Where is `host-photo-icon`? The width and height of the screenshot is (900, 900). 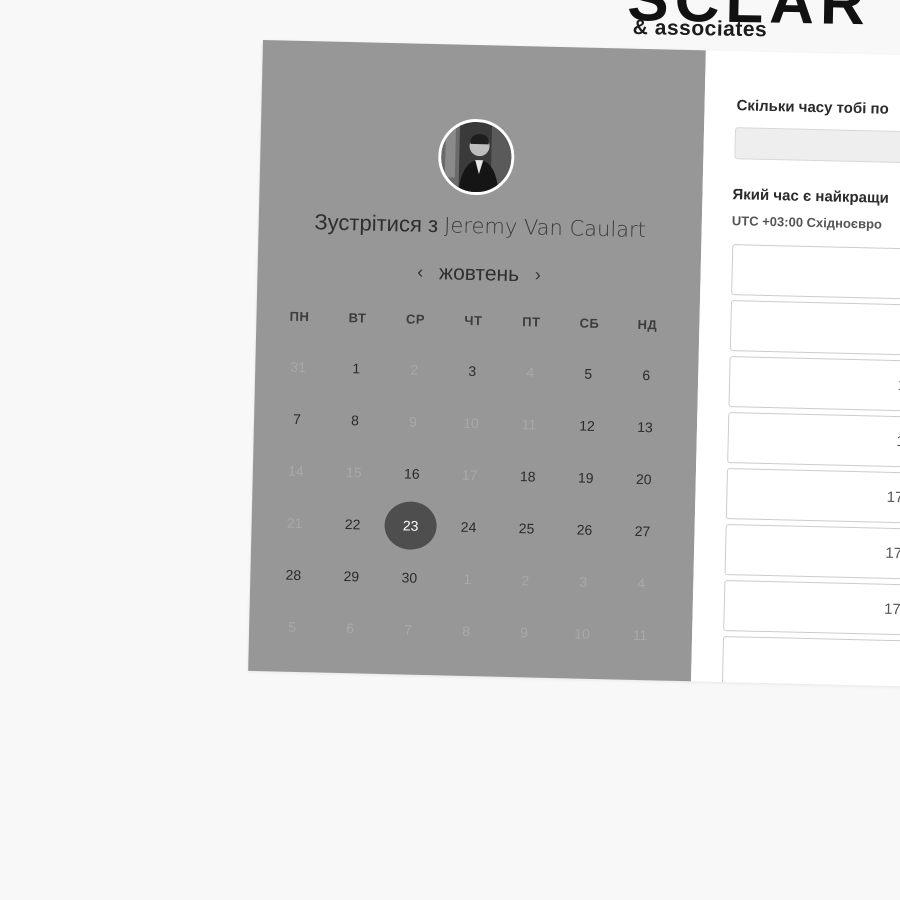
host-photo-icon is located at coordinates (476, 157).